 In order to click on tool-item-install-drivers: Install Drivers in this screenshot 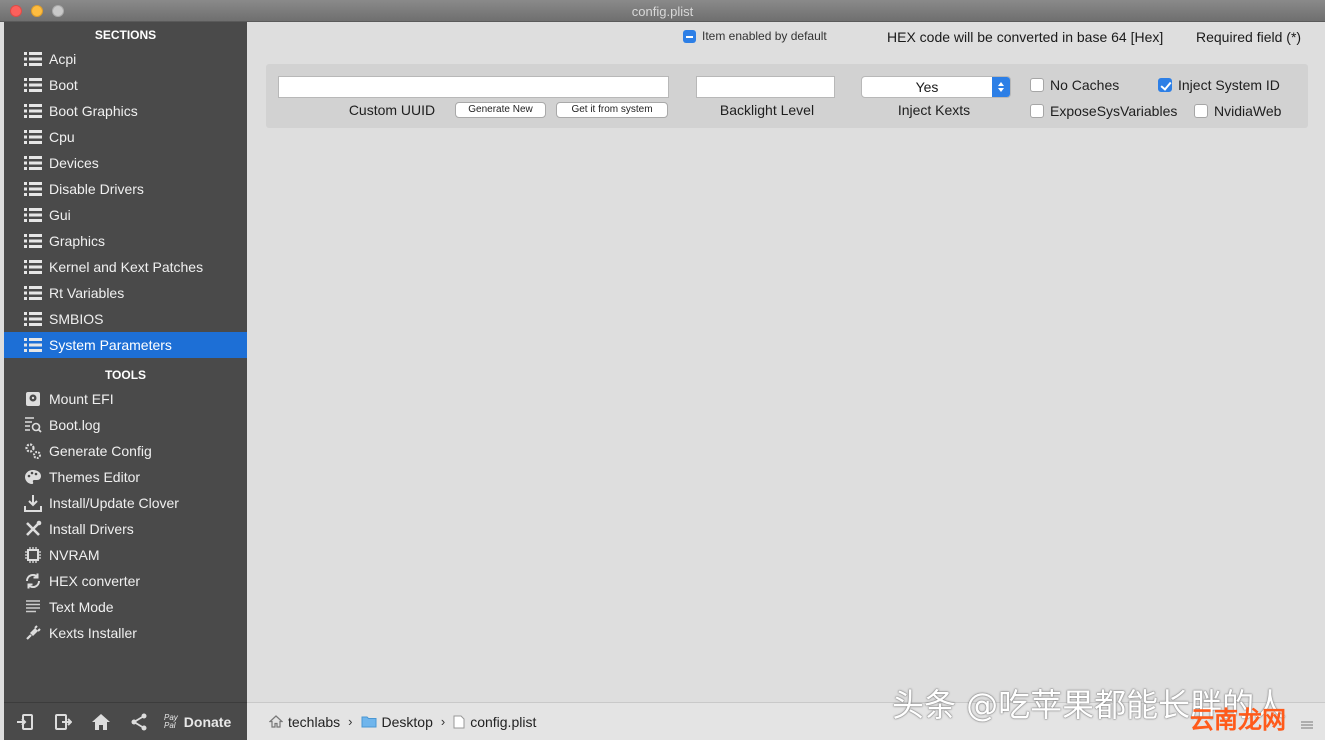, I will do `click(125, 529)`.